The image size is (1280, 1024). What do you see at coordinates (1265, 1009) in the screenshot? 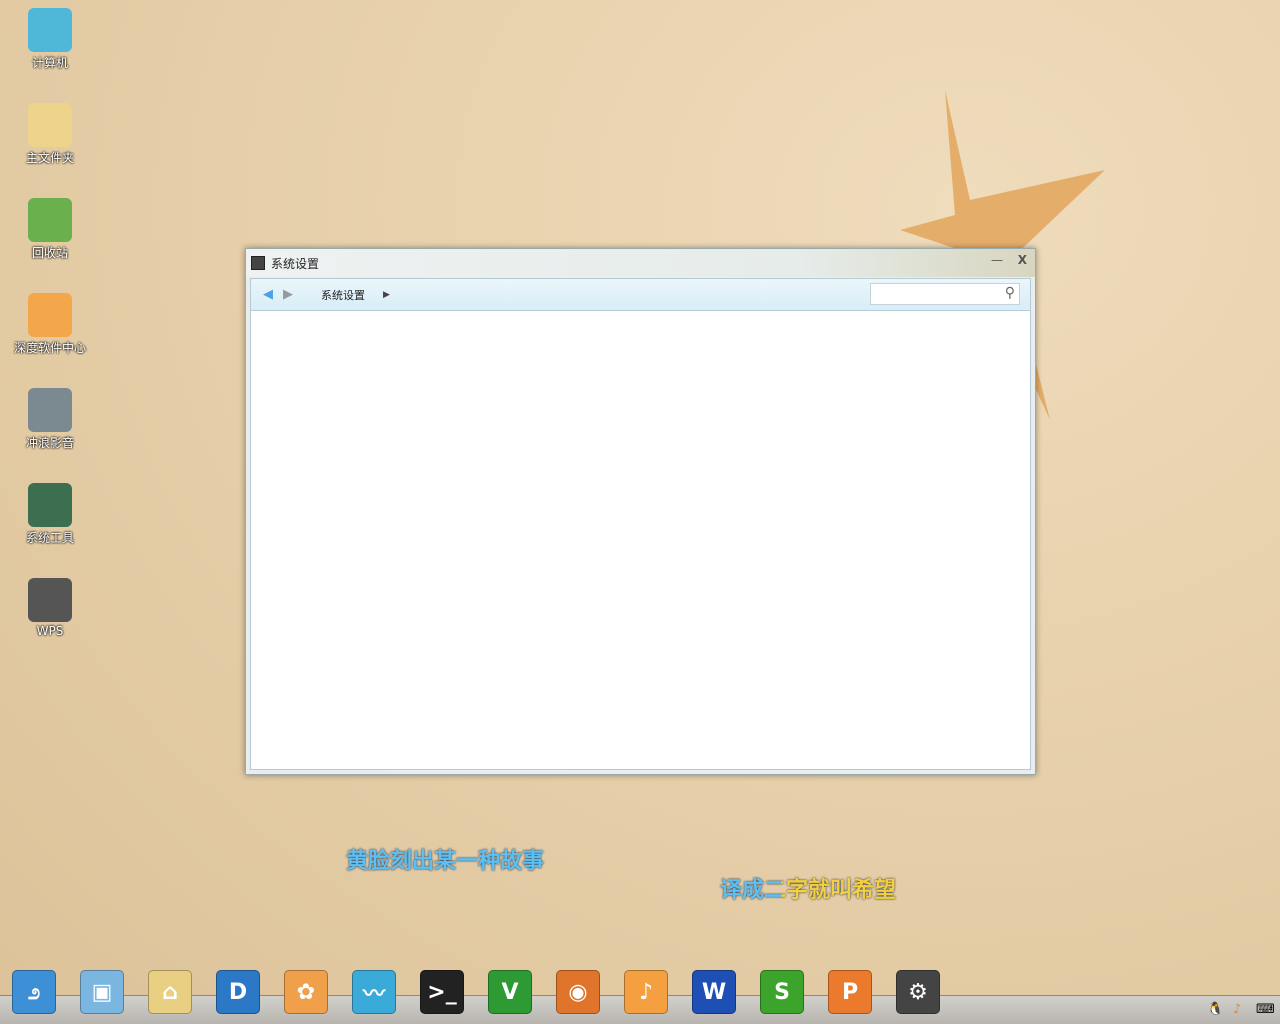
I see `keyboard-tray-icon: ⌨` at bounding box center [1265, 1009].